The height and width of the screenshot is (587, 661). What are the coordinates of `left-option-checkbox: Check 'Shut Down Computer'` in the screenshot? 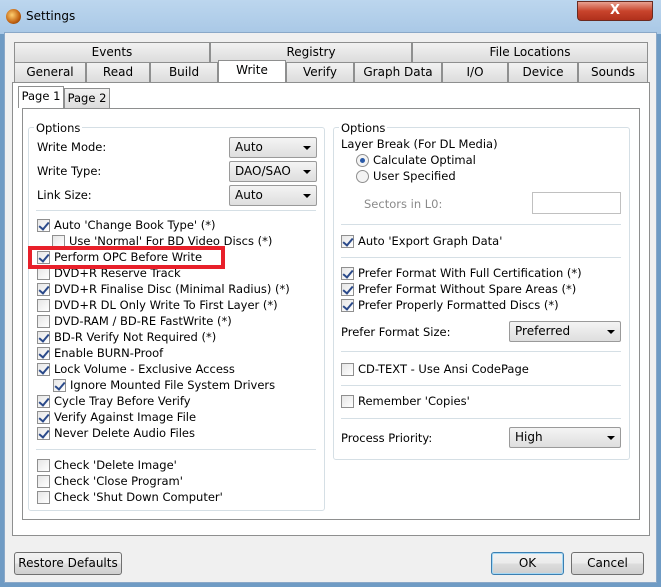 It's located at (130, 497).